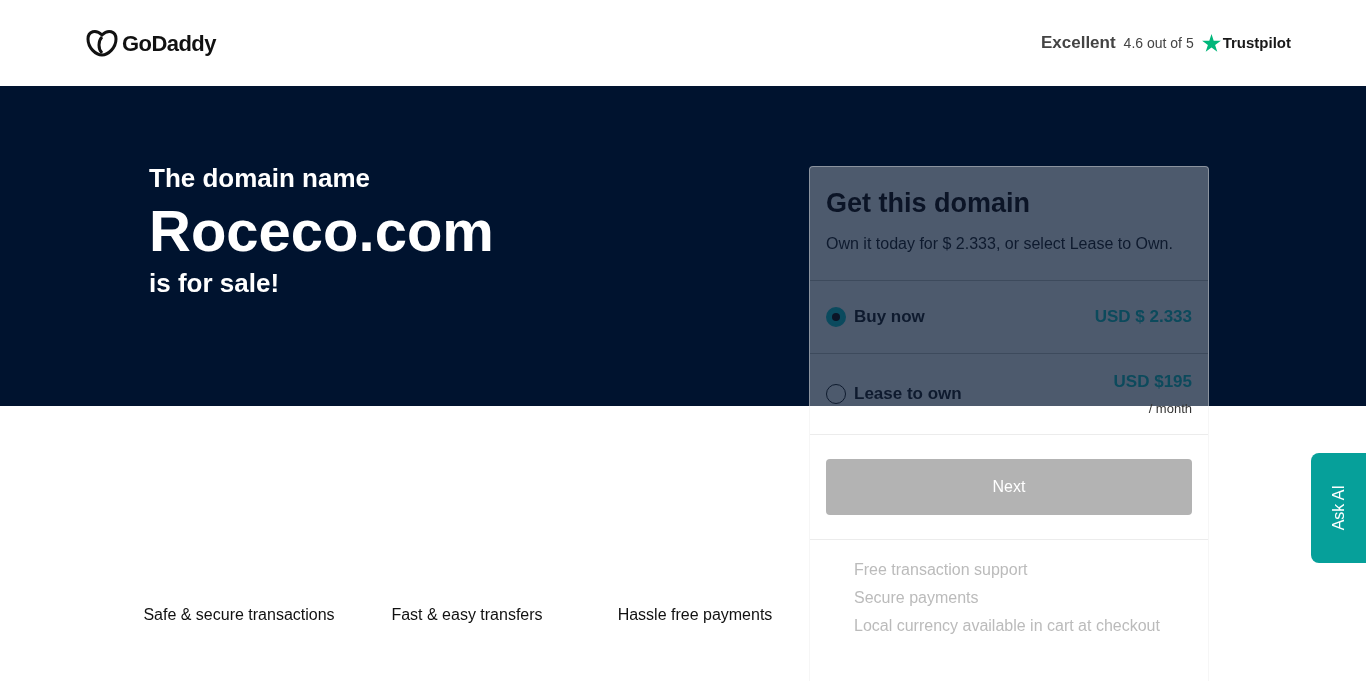 This screenshot has width=1366, height=681. Describe the element at coordinates (215, 283) in the screenshot. I see `hero-outro: is for sale!` at that location.